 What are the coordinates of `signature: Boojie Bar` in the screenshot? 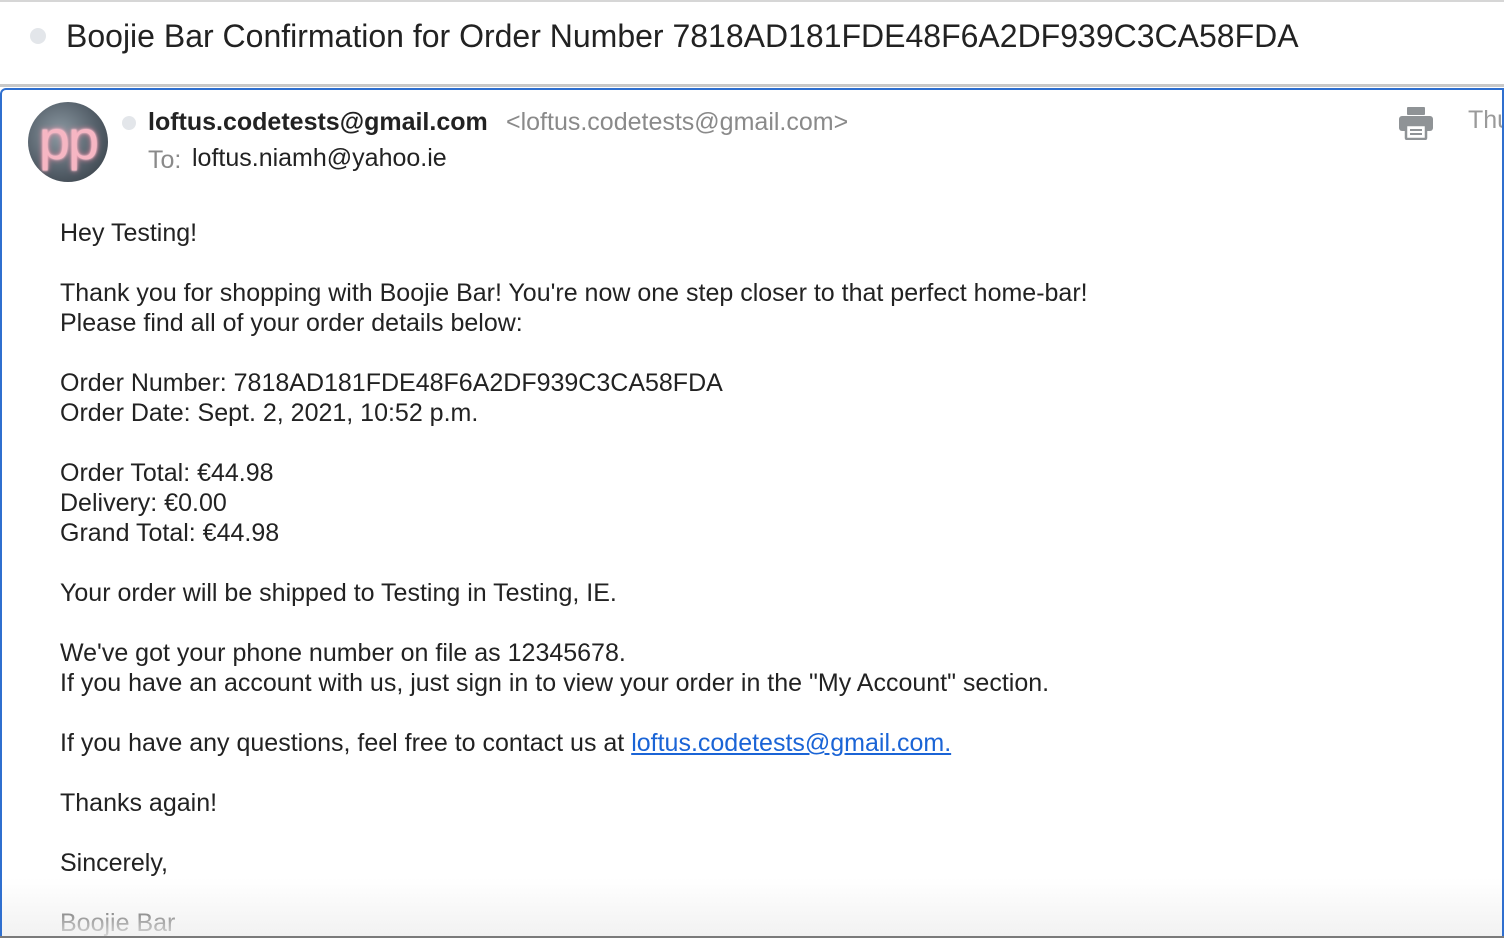 It's located at (118, 923).